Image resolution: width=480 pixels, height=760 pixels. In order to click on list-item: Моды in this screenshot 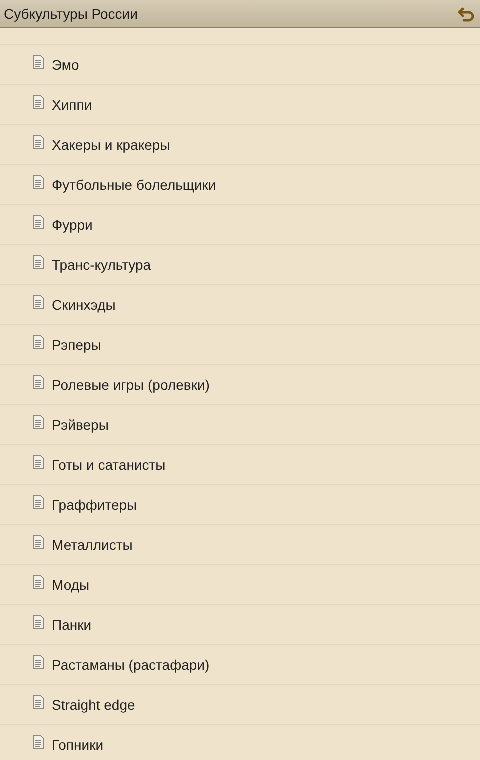, I will do `click(240, 585)`.